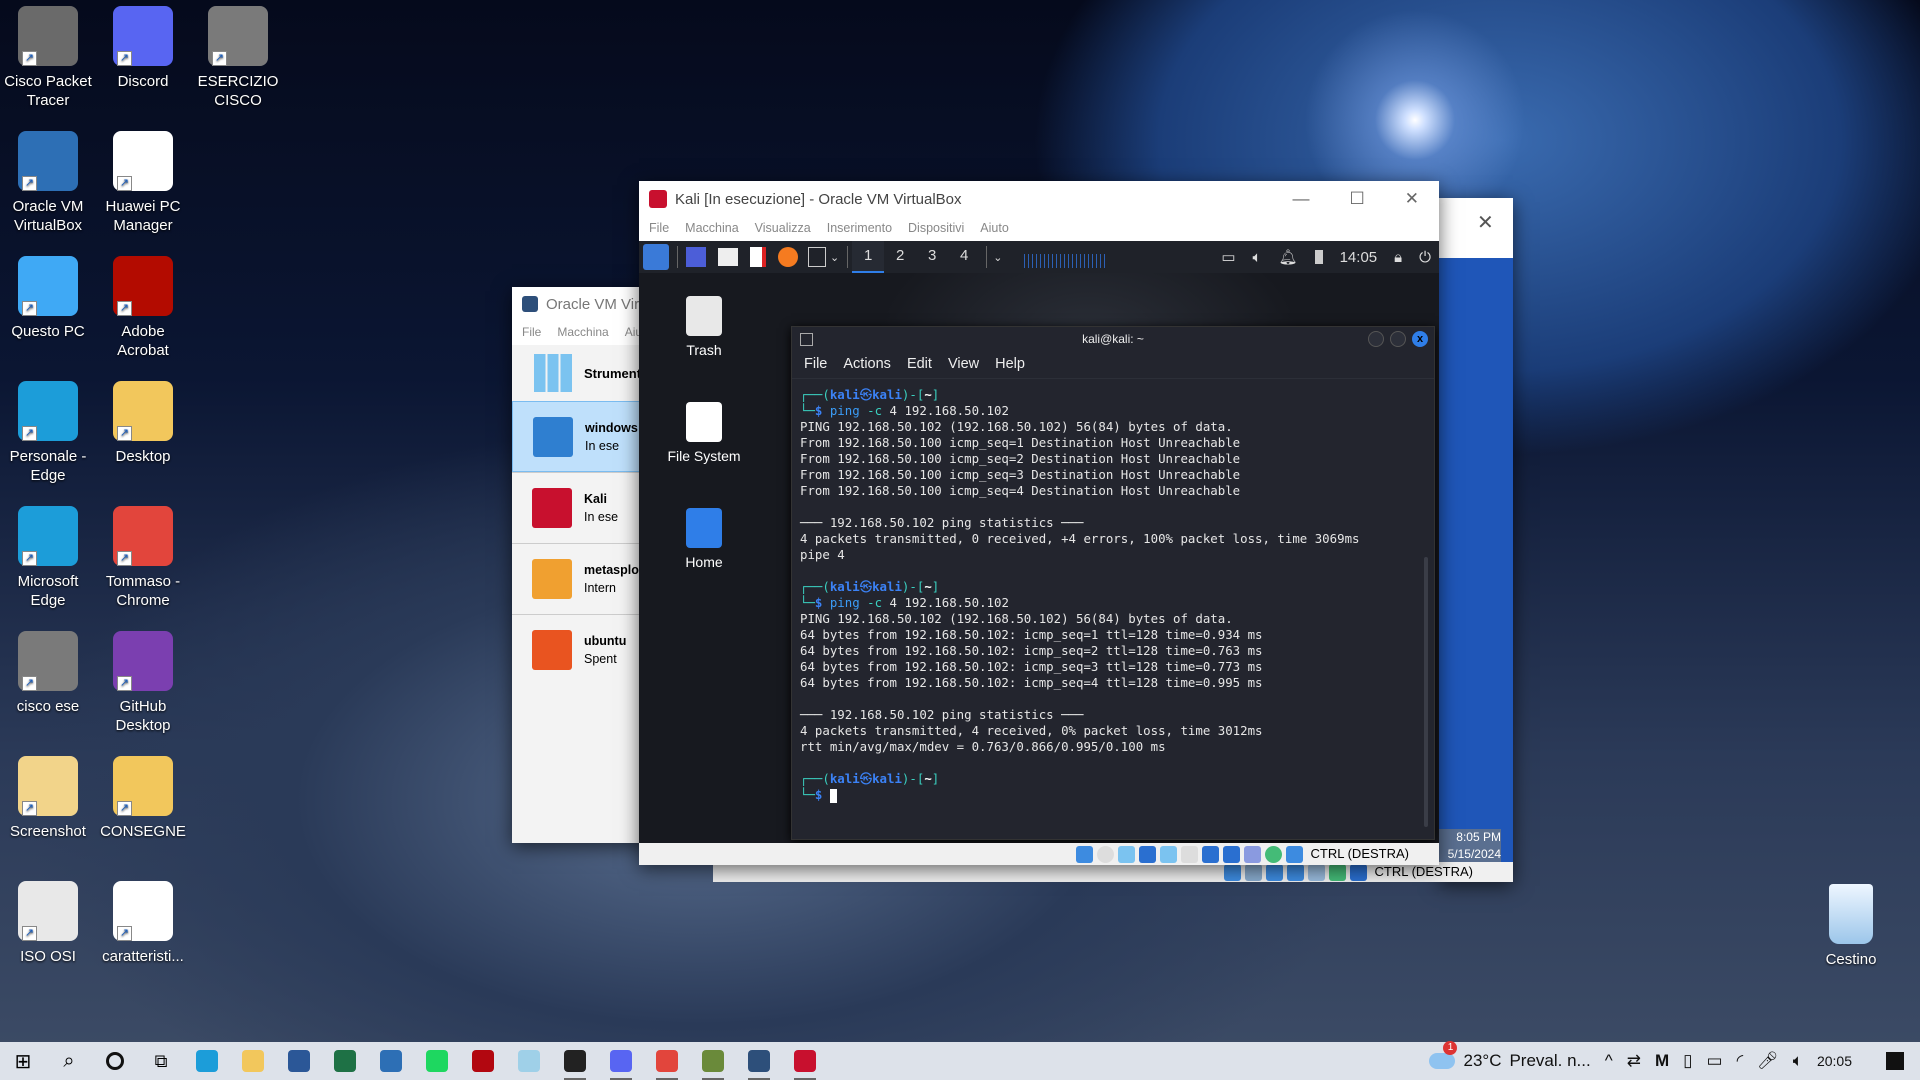  Describe the element at coordinates (1851, 924) in the screenshot. I see `desktop-icon-recycle-bin: Cestino` at that location.